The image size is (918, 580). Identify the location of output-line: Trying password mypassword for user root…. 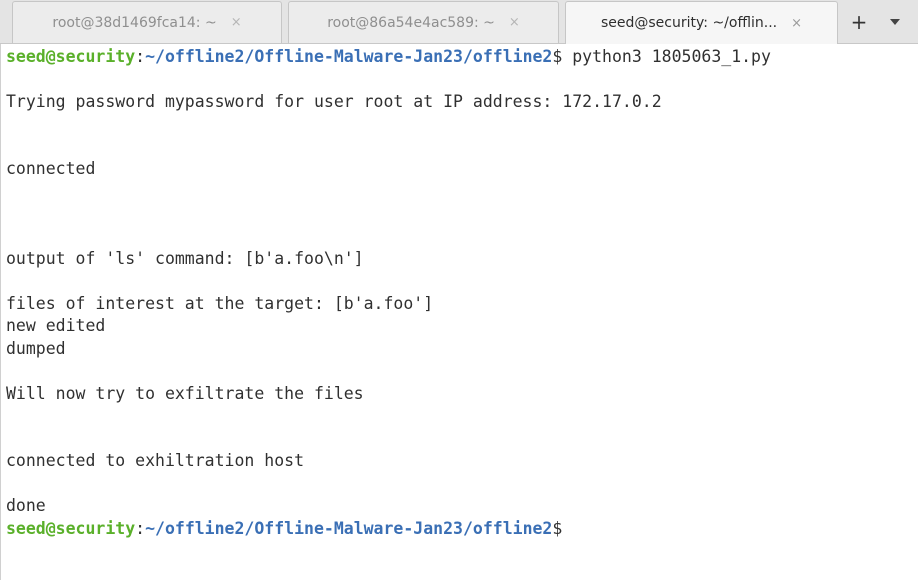
(334, 101).